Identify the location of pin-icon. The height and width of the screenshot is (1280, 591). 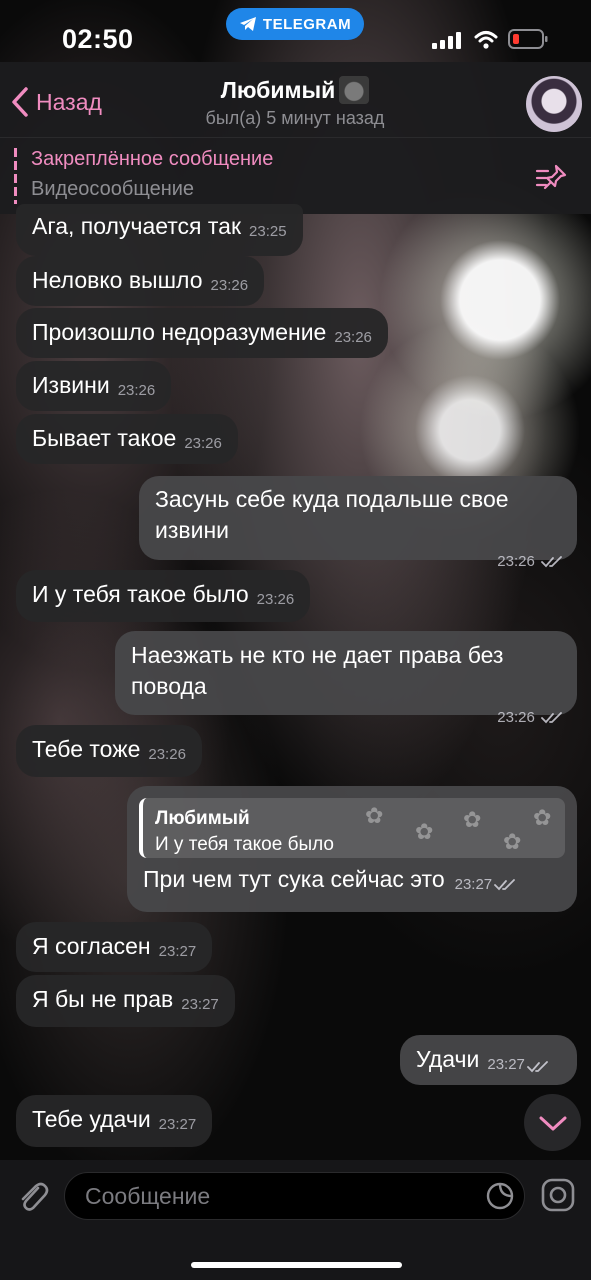
(552, 177).